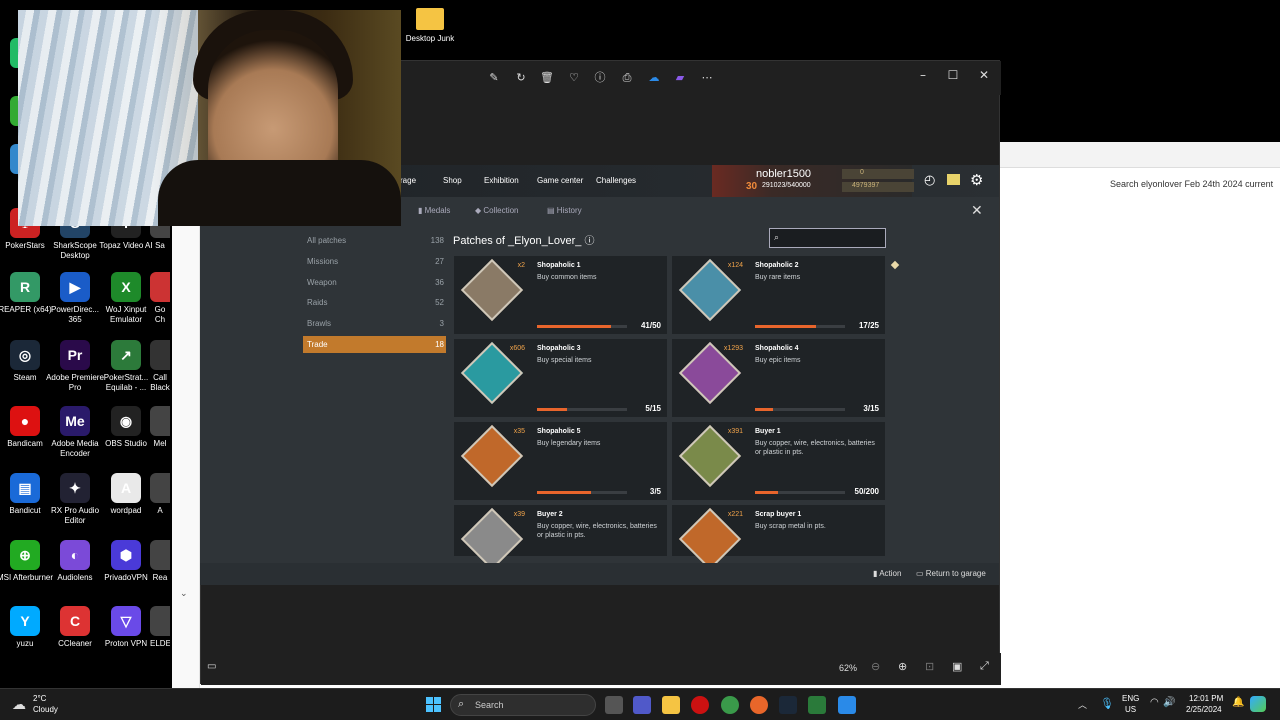 This screenshot has width=1280, height=720. I want to click on category-label: Trade, so click(317, 344).